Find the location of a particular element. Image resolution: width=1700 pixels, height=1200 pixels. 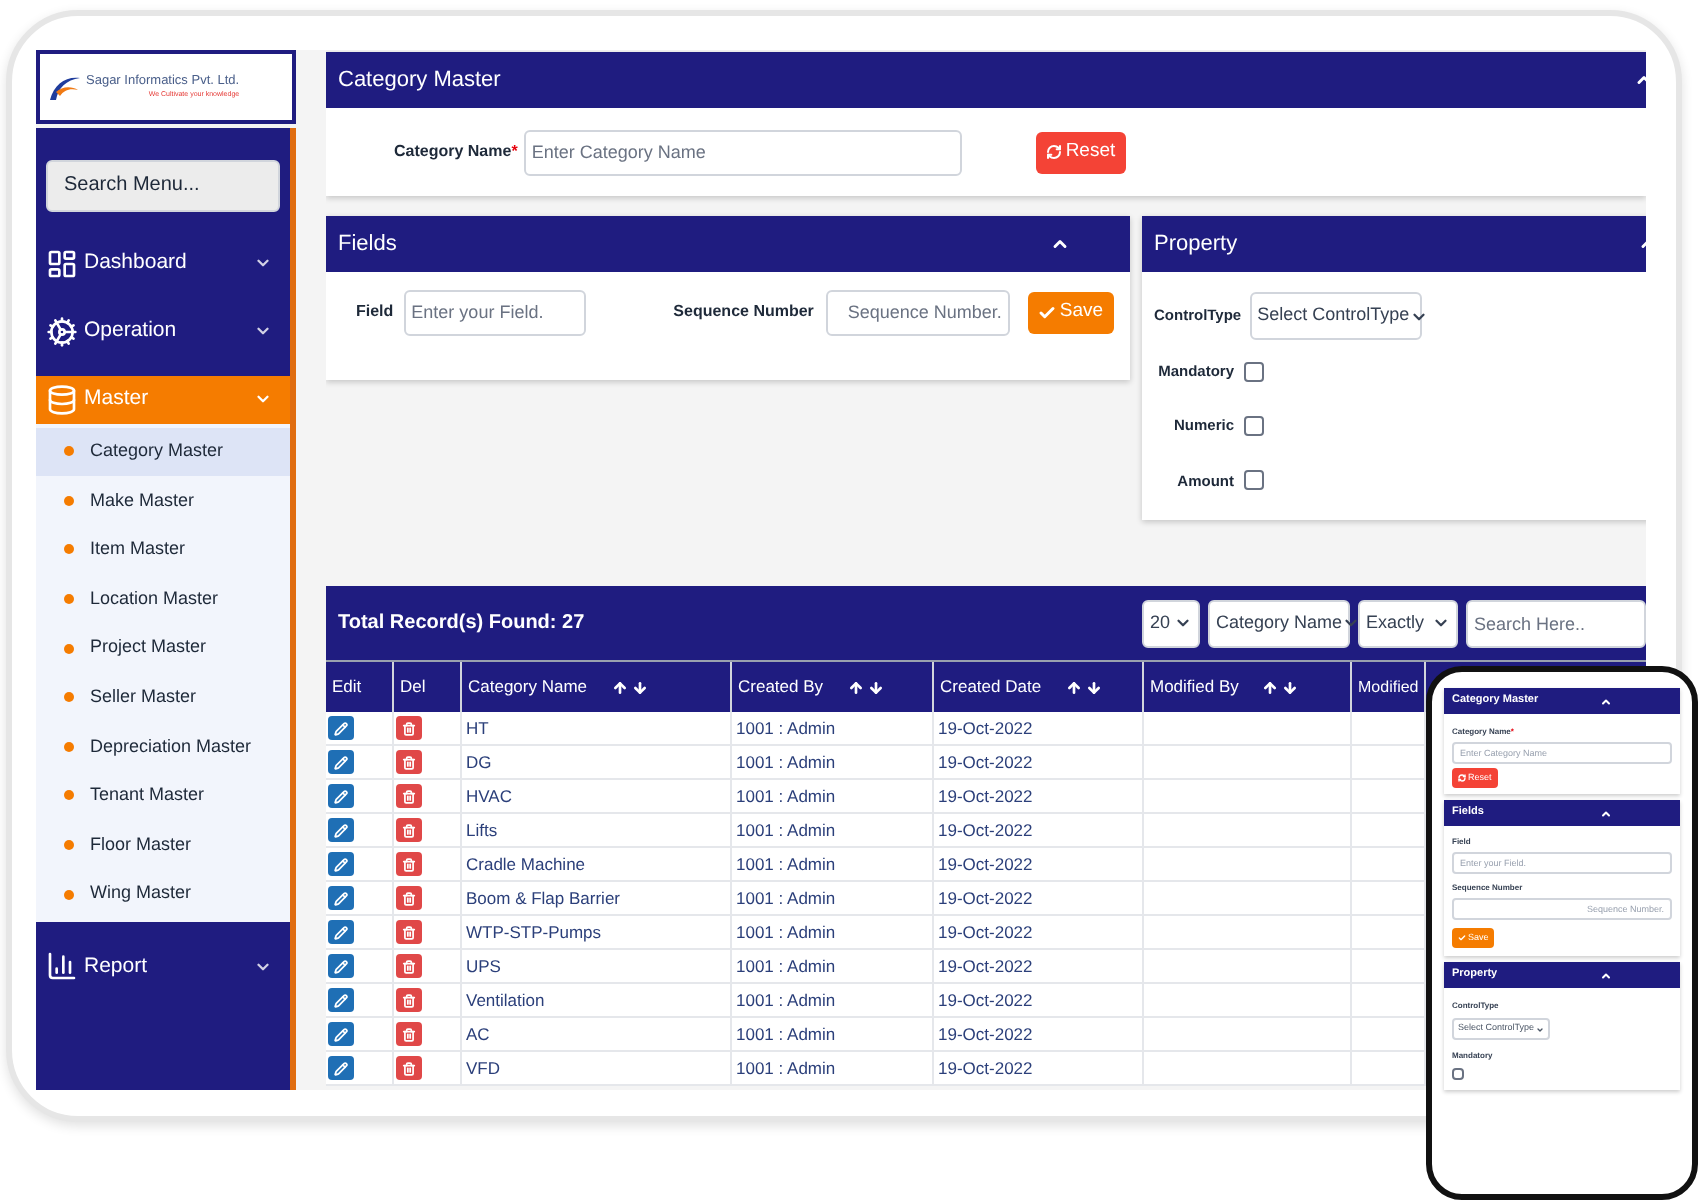

submenu-item: Location Master is located at coordinates (163, 599).